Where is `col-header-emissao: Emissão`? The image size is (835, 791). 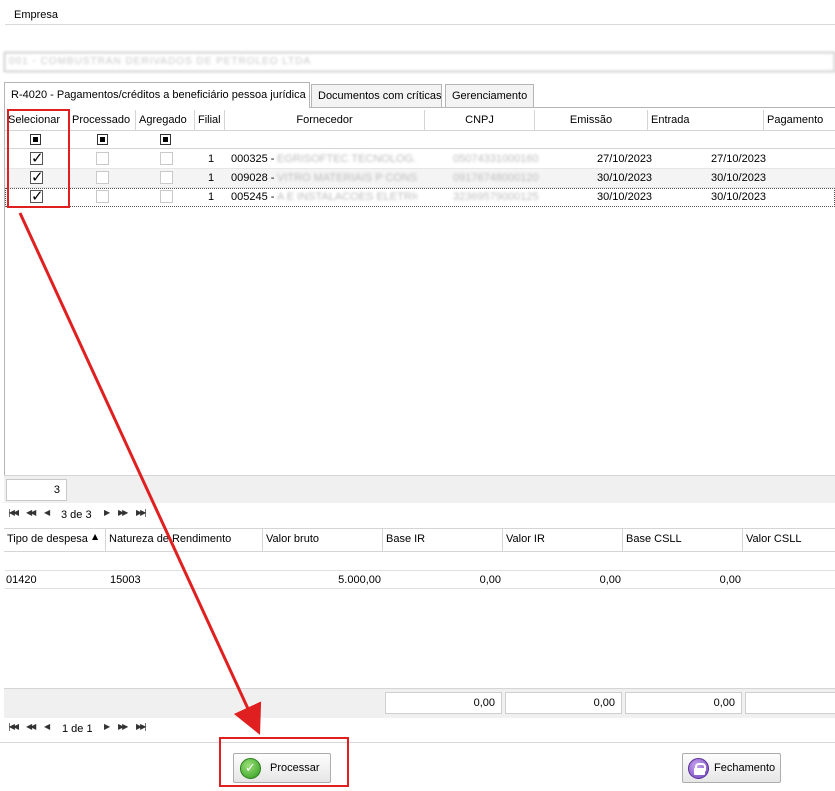
col-header-emissao: Emissão is located at coordinates (591, 120).